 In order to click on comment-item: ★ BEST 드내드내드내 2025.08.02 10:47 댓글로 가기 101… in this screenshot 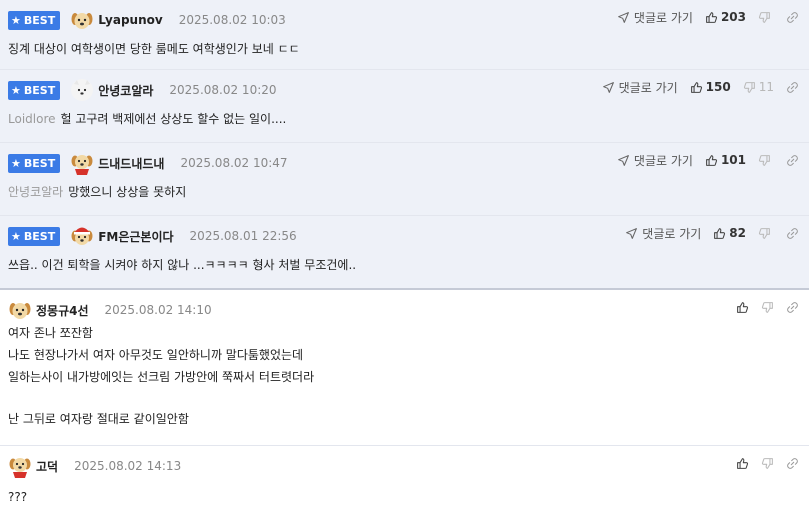, I will do `click(404, 179)`.